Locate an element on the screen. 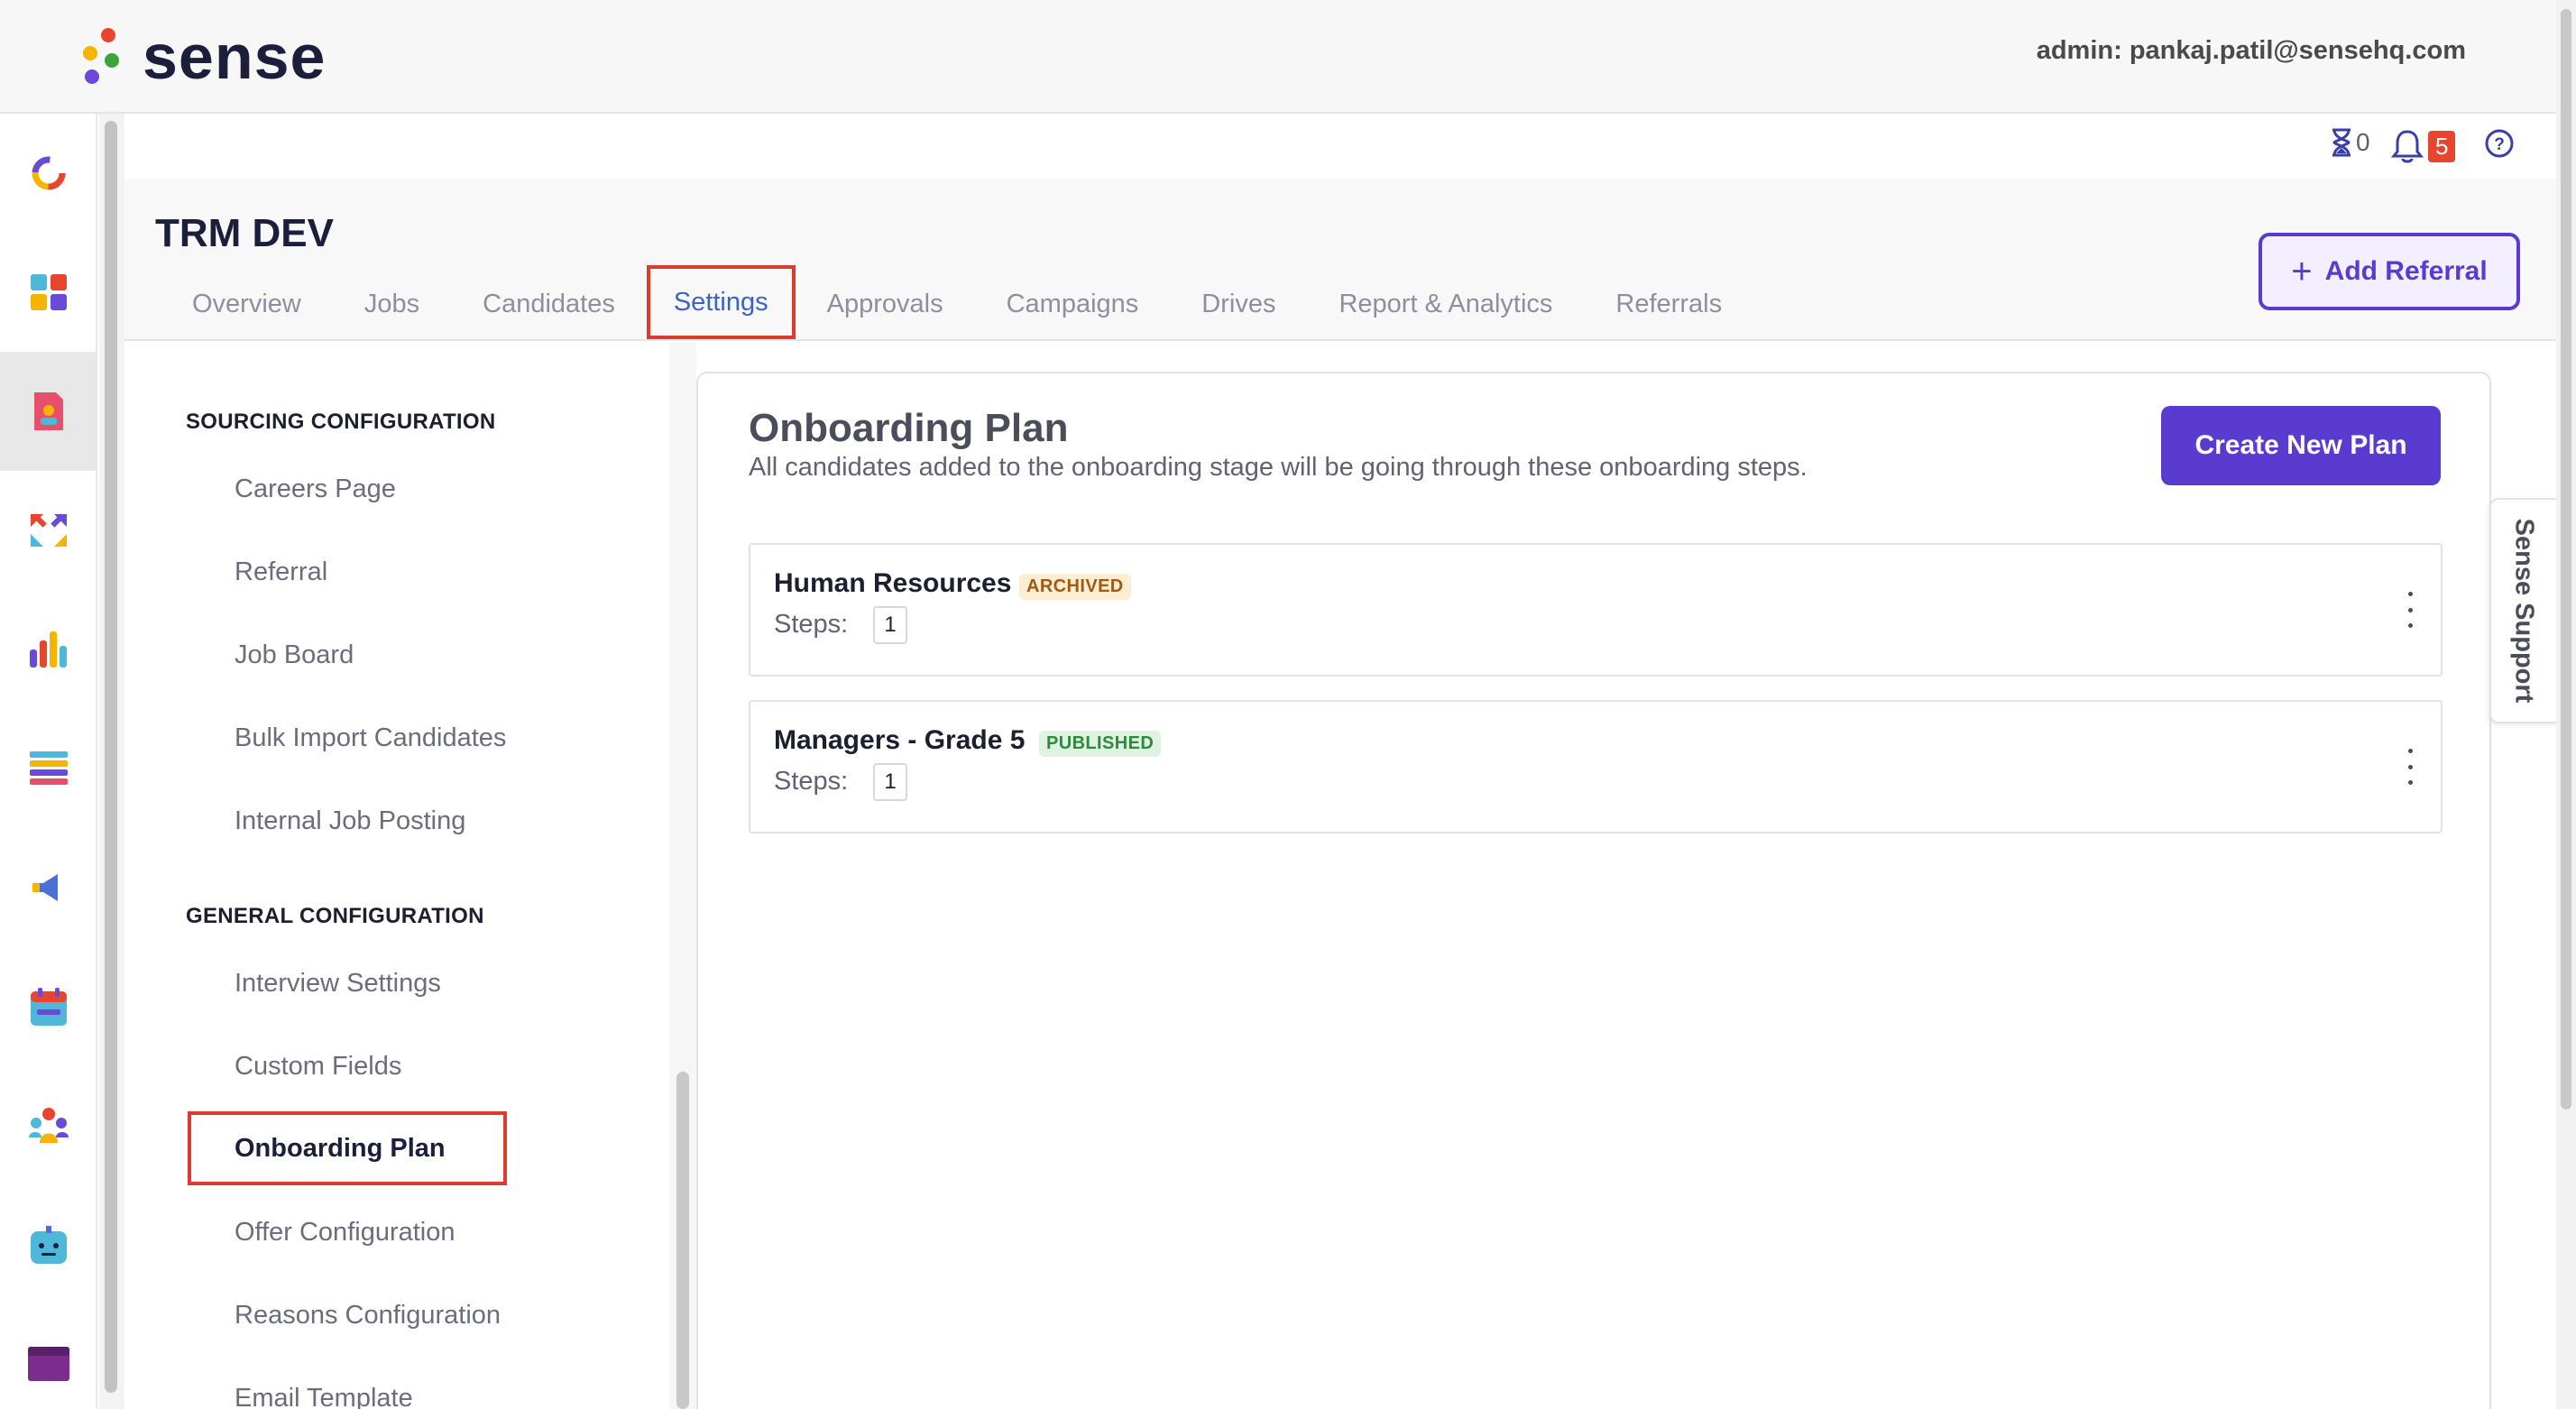  sourcing-config-heading: SOURCING CONFIGURATION is located at coordinates (341, 422).